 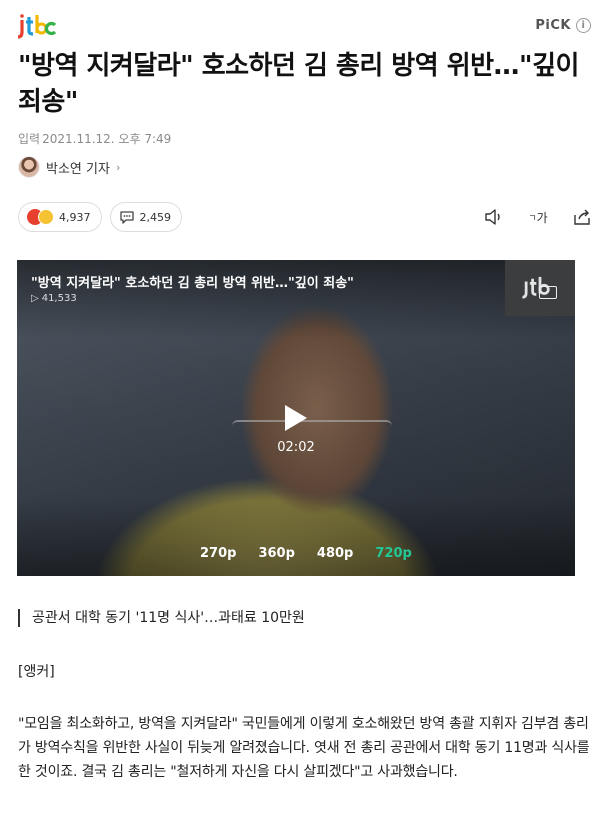 I want to click on date-value: 2021.11.12. 오후 7:49, so click(x=107, y=139).